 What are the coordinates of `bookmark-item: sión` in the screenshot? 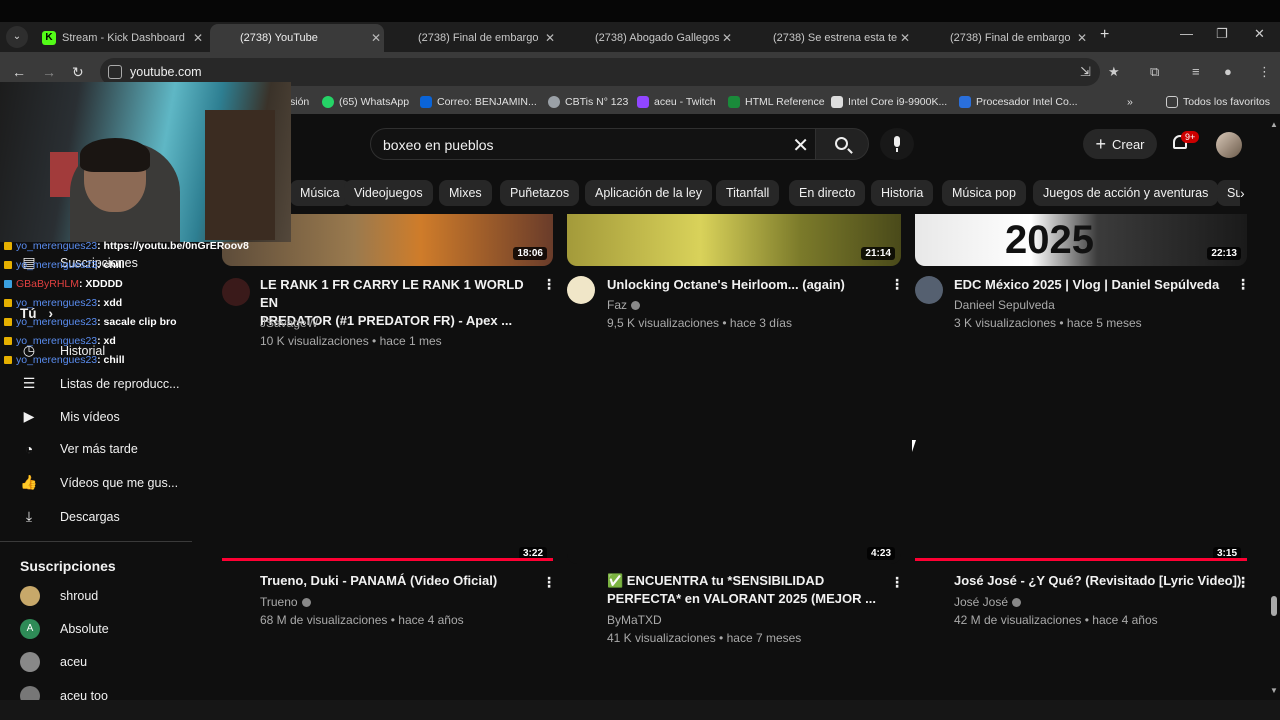 It's located at (299, 102).